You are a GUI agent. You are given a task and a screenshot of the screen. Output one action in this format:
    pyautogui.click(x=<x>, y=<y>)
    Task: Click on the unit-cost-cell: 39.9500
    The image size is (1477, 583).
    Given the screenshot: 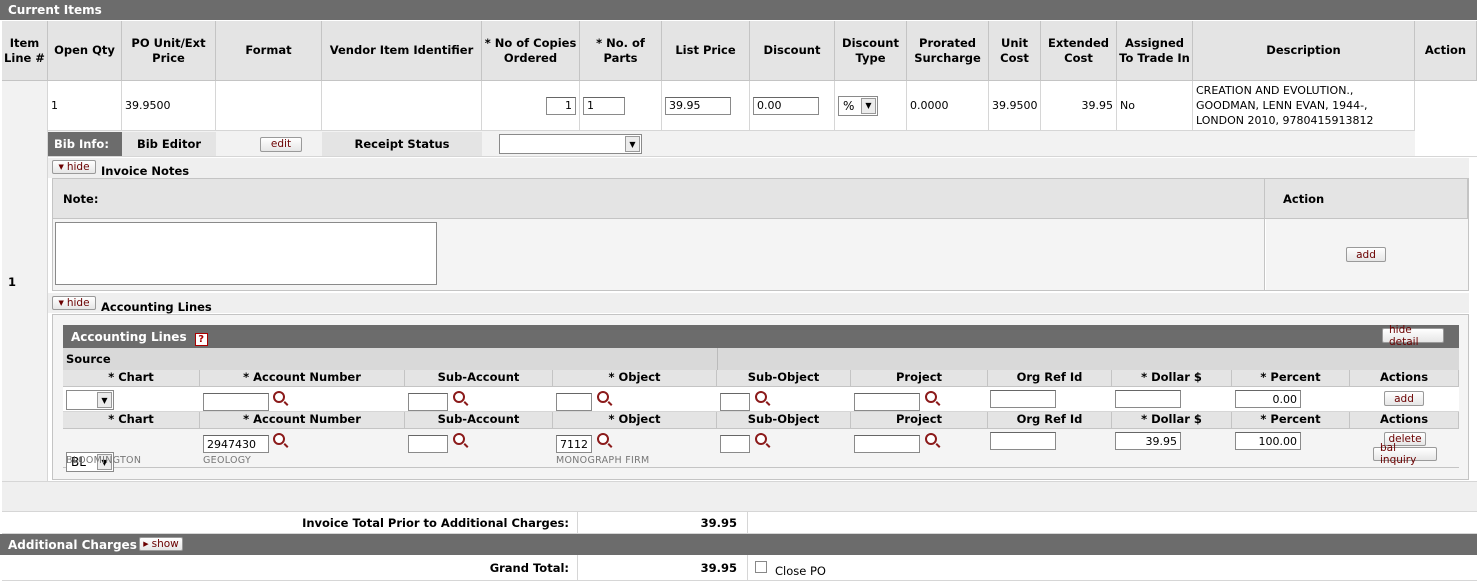 What is the action you would take?
    pyautogui.click(x=1015, y=106)
    